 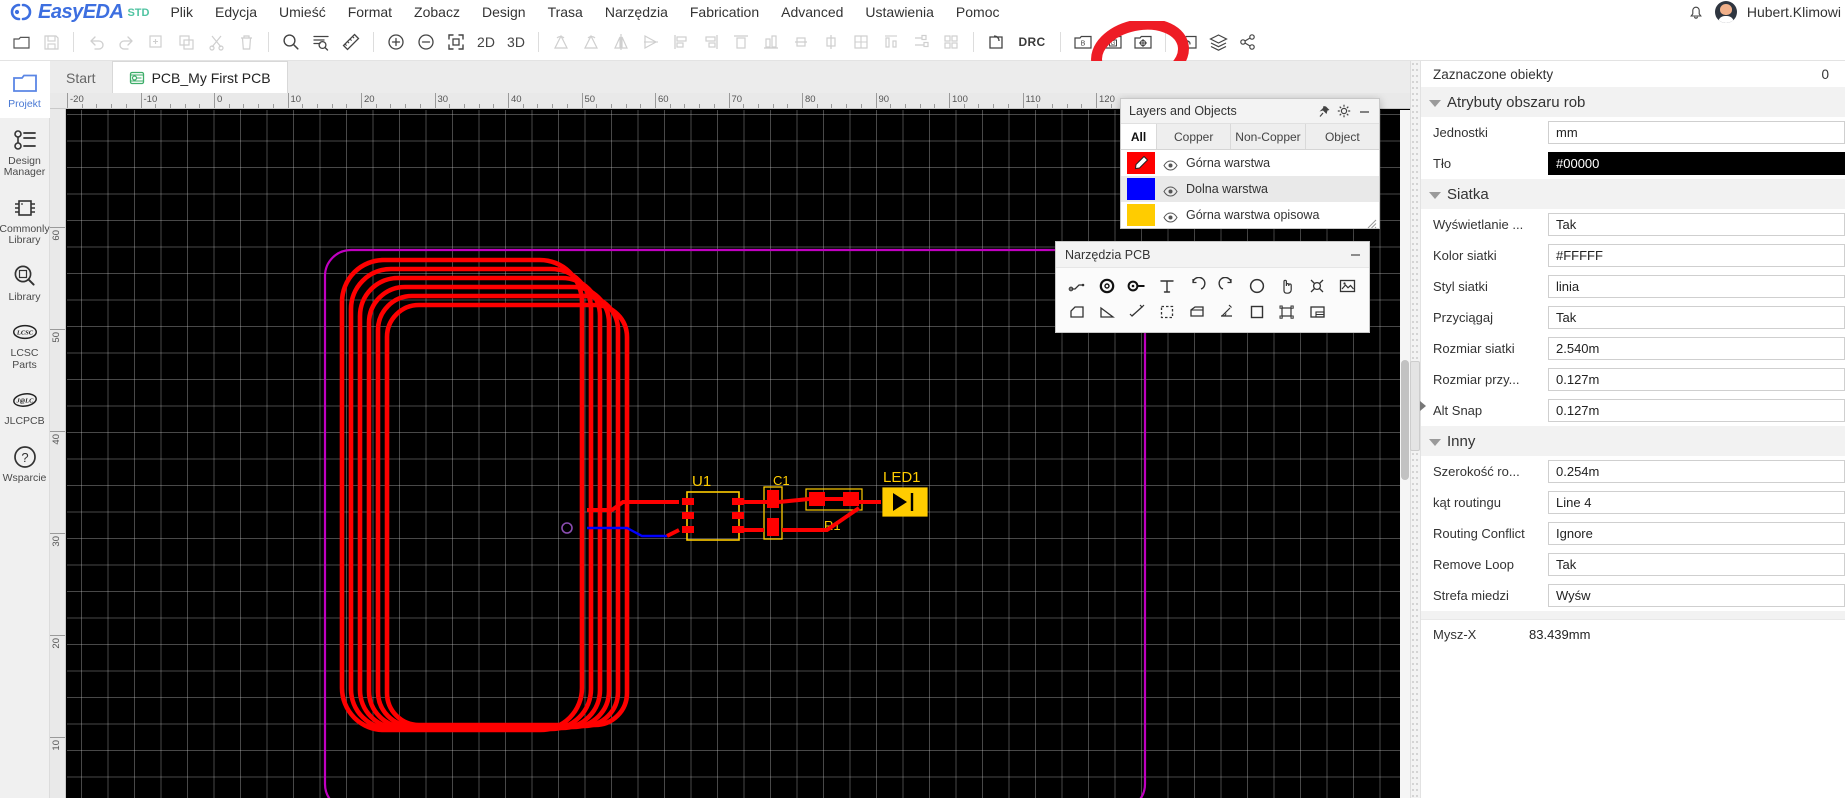 I want to click on share-icon, so click(x=1248, y=42).